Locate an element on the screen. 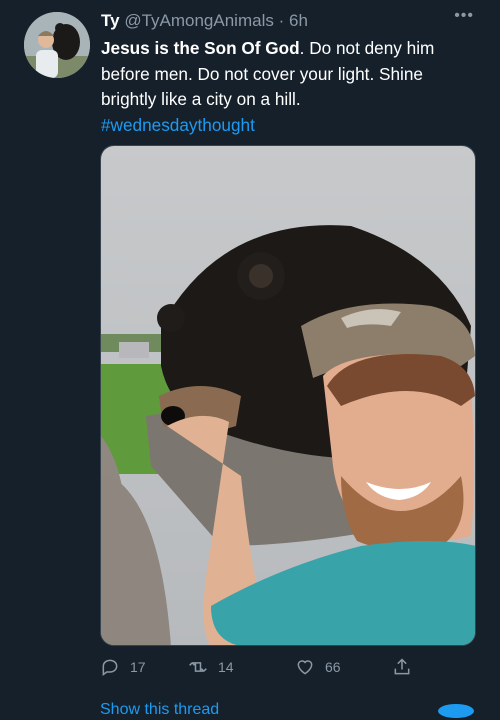 The image size is (500, 720). retweet-icon is located at coordinates (198, 667).